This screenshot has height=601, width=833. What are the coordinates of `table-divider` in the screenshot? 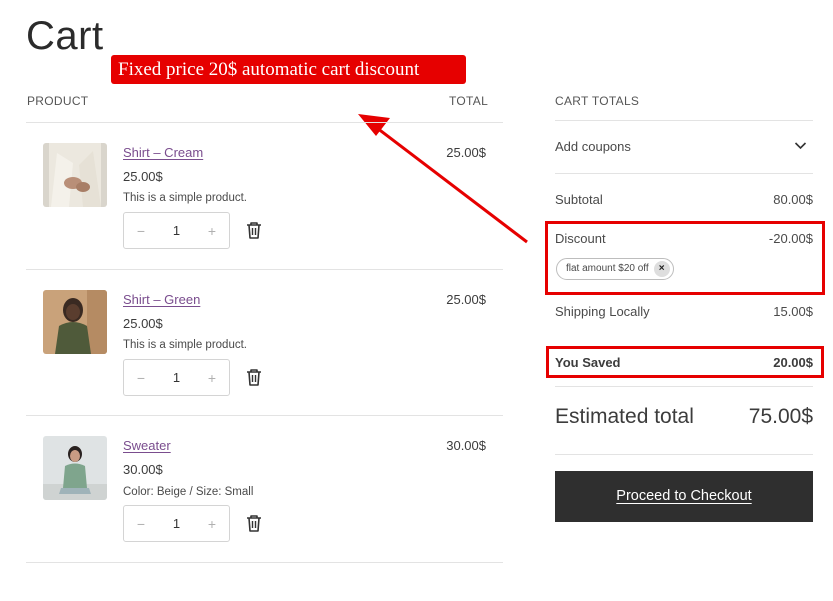 It's located at (264, 122).